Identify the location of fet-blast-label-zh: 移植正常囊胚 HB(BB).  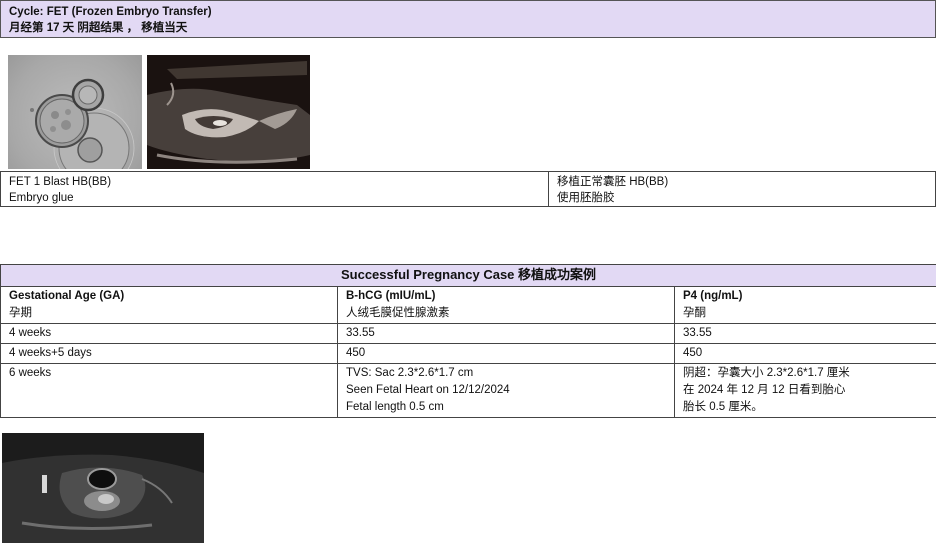
(613, 182).